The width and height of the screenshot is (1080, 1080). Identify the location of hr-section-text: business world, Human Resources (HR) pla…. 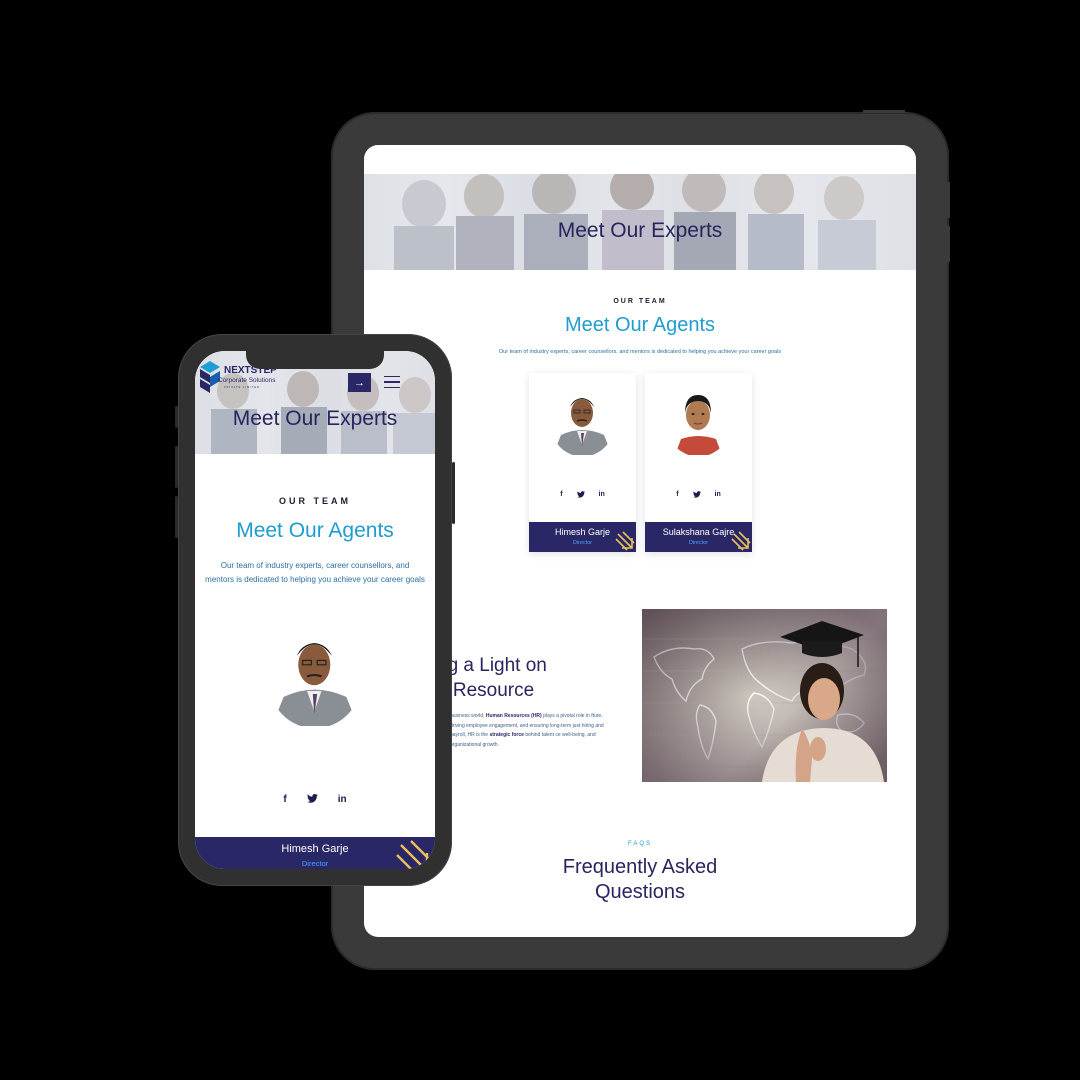
(534, 731).